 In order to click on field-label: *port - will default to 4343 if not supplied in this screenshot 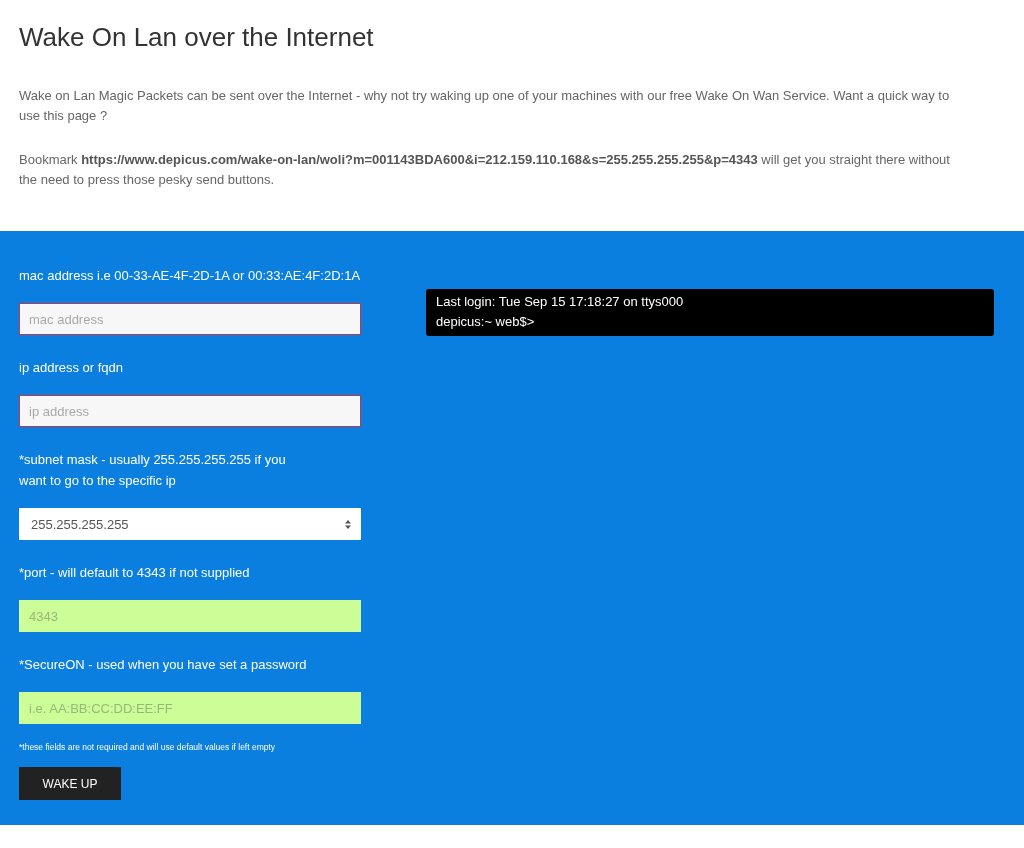, I will do `click(135, 573)`.